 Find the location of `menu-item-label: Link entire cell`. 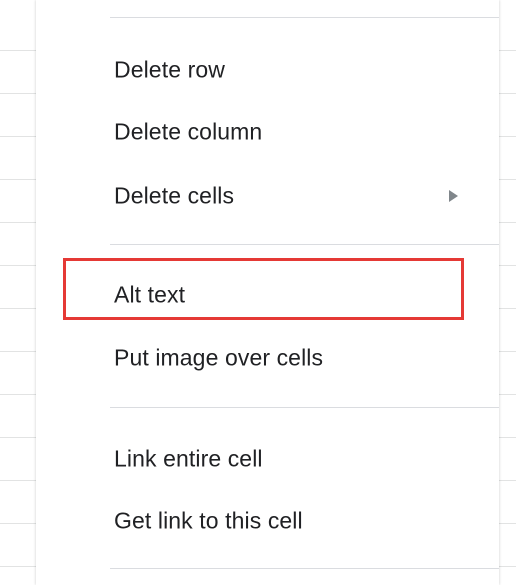

menu-item-label: Link entire cell is located at coordinates (188, 458).